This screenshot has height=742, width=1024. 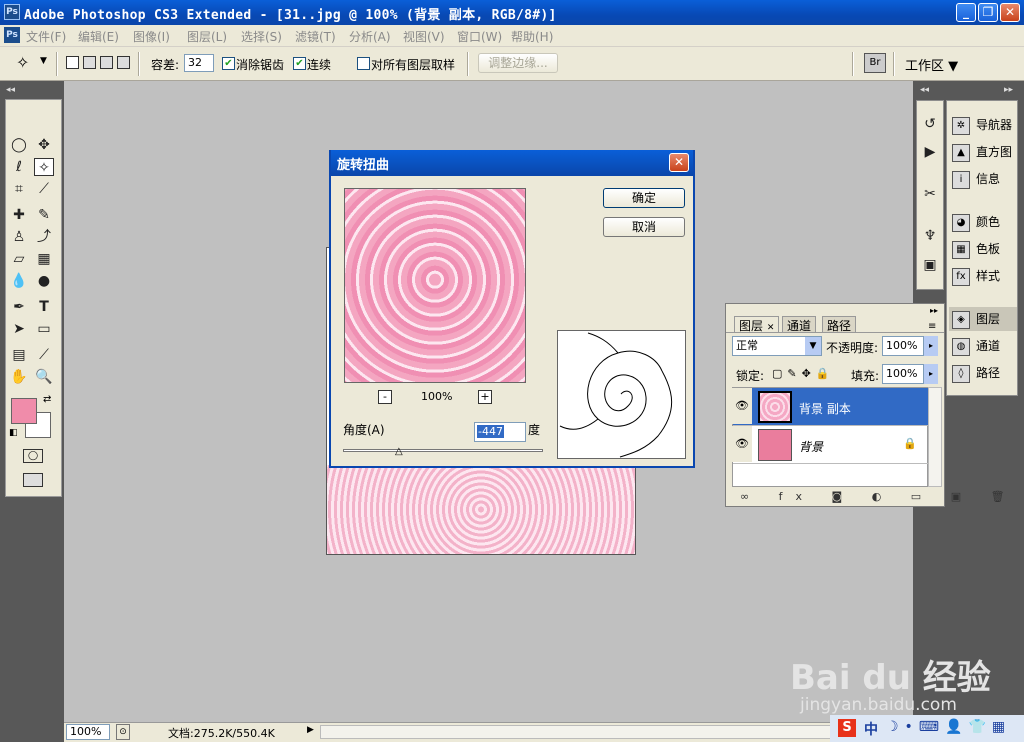 I want to click on tolerance-input: 32, so click(x=199, y=63).